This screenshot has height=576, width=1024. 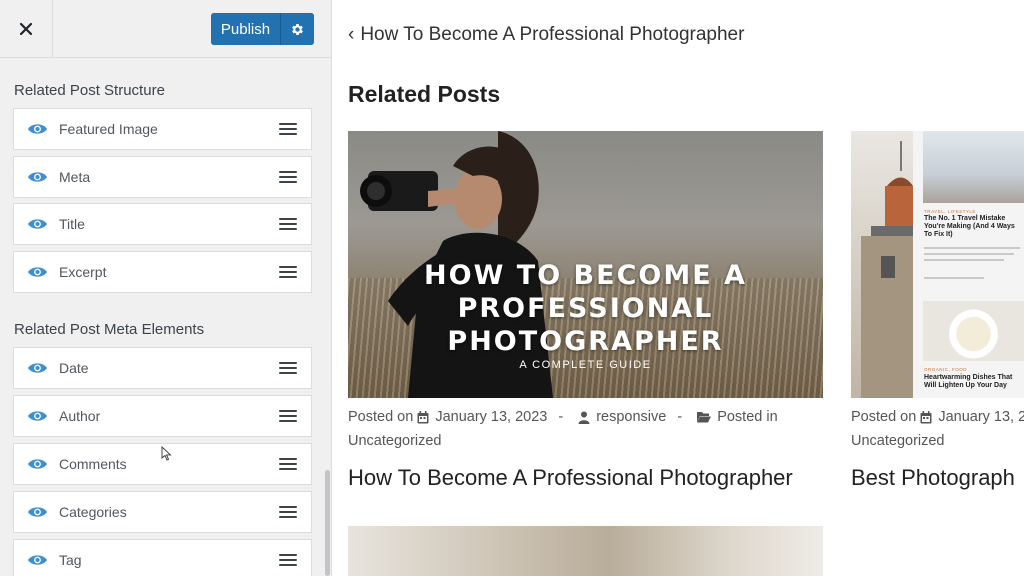 What do you see at coordinates (165, 29) in the screenshot?
I see `sidebar-header: Publish` at bounding box center [165, 29].